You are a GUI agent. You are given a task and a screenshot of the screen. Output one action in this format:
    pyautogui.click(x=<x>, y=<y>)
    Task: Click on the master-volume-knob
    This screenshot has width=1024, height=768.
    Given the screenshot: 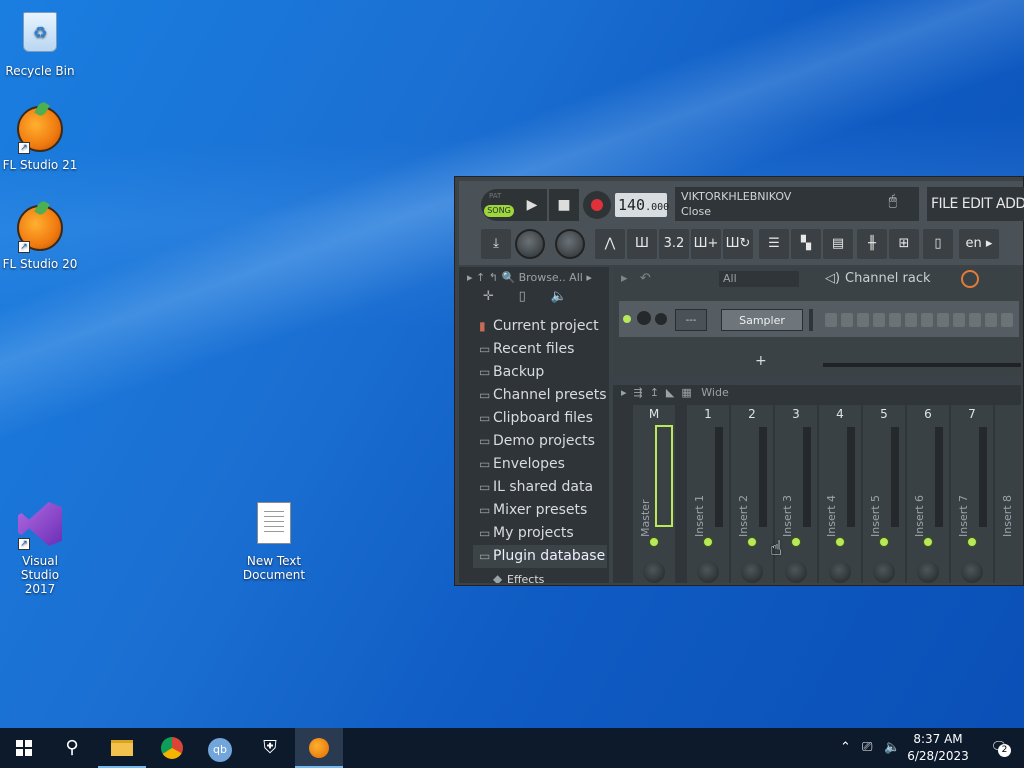 What is the action you would take?
    pyautogui.click(x=530, y=244)
    